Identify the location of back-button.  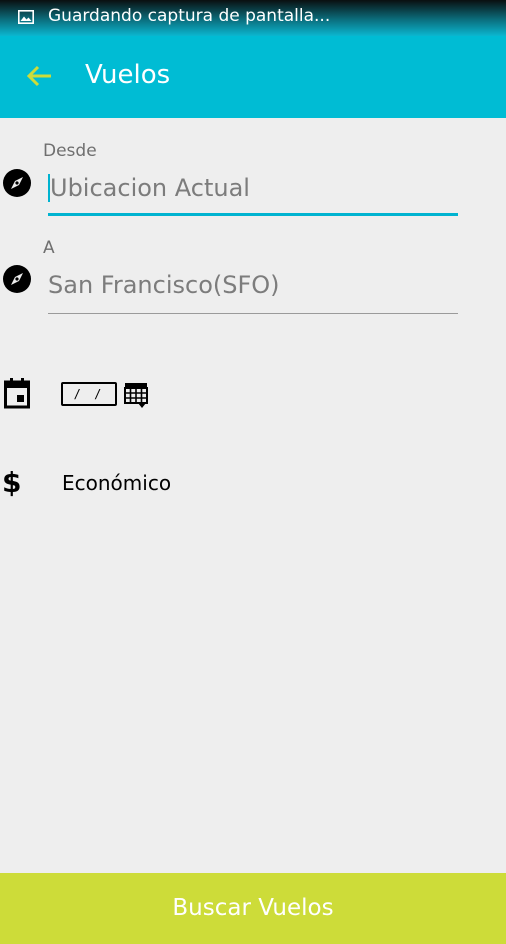
(40, 76).